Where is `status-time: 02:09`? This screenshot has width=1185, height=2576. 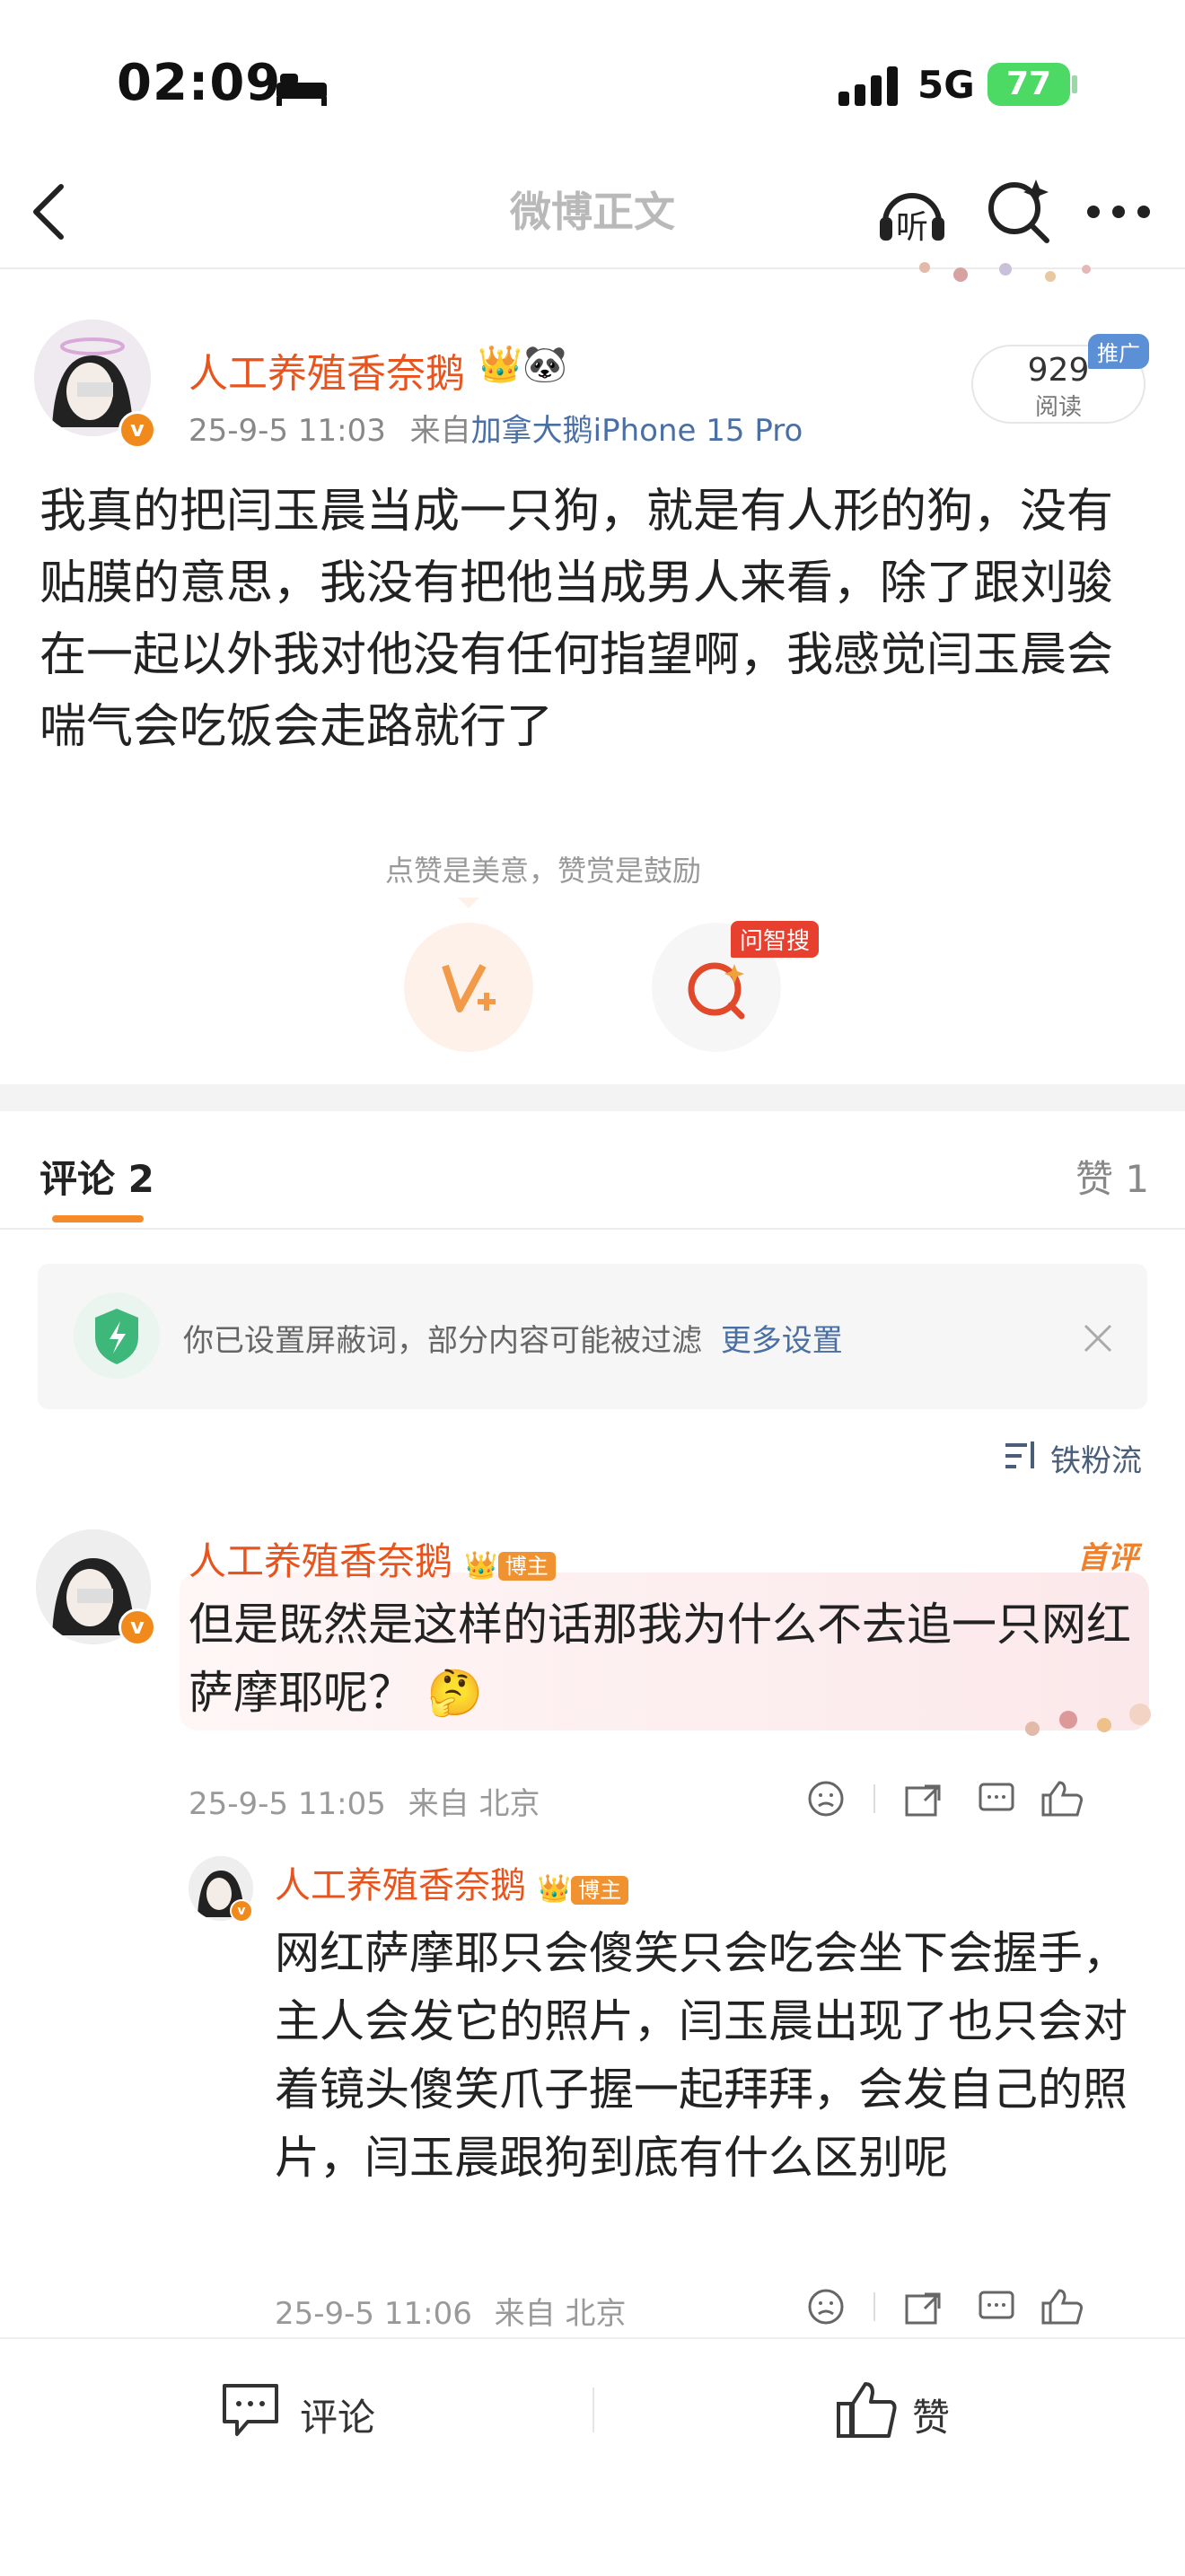
status-time: 02:09 is located at coordinates (199, 83).